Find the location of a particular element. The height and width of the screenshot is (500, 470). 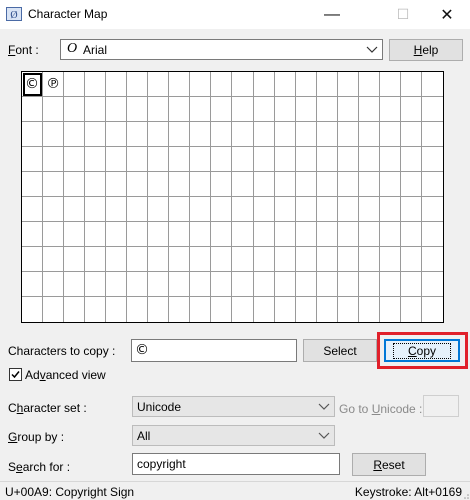

character-cell: © is located at coordinates (33, 84).